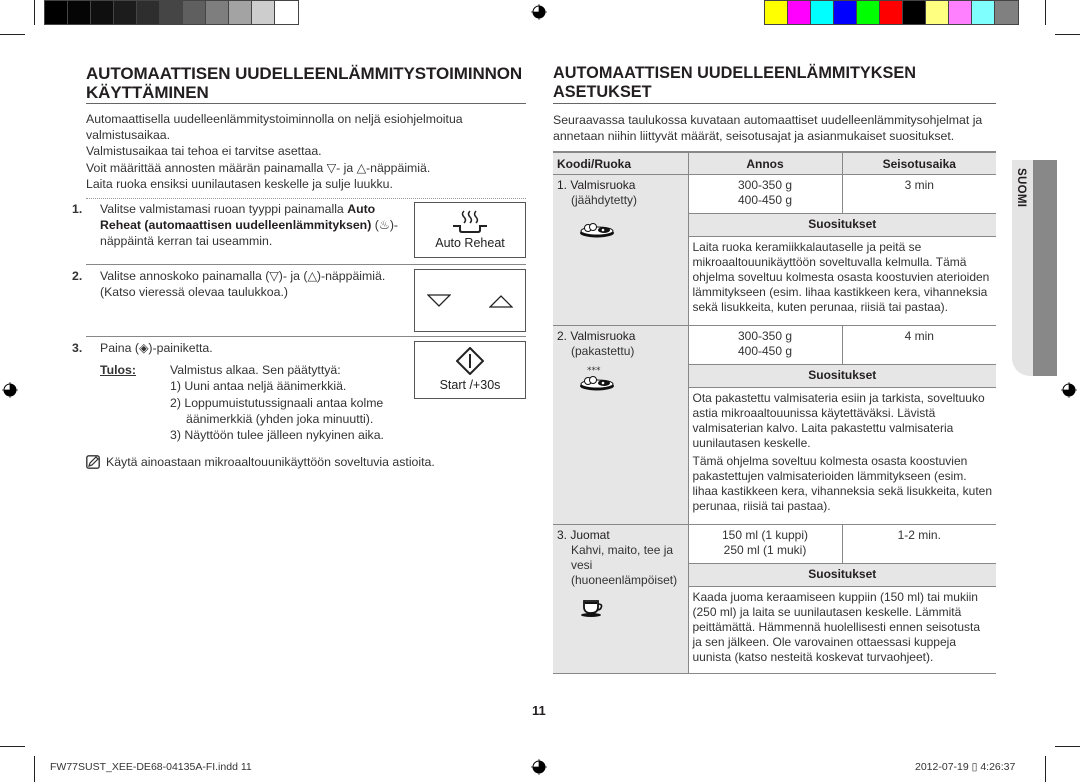  I want to click on portion-buttons-panel, so click(470, 301).